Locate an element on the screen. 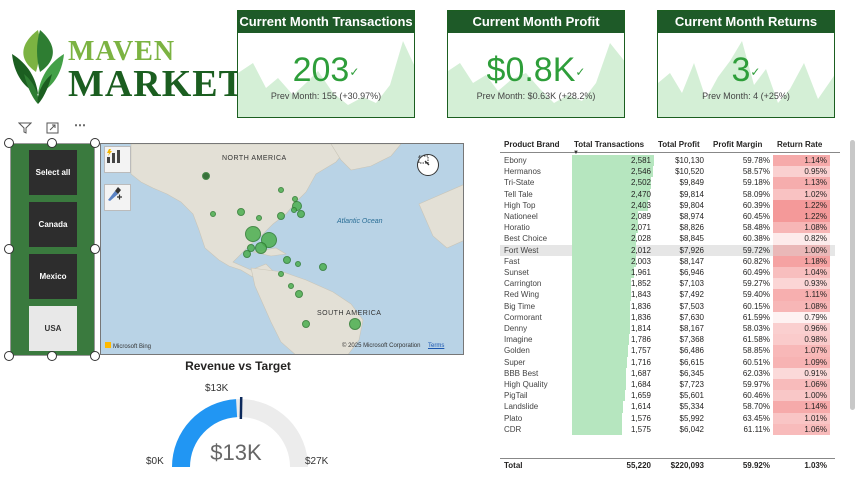 This screenshot has height=479, width=860. table-row: CDR 1,575 $6,042 61.11% 1.06% is located at coordinates (667, 429).